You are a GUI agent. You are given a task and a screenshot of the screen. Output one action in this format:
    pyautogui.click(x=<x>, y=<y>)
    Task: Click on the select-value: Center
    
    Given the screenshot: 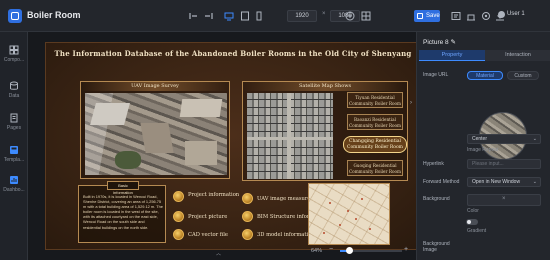 What is the action you would take?
    pyautogui.click(x=480, y=139)
    